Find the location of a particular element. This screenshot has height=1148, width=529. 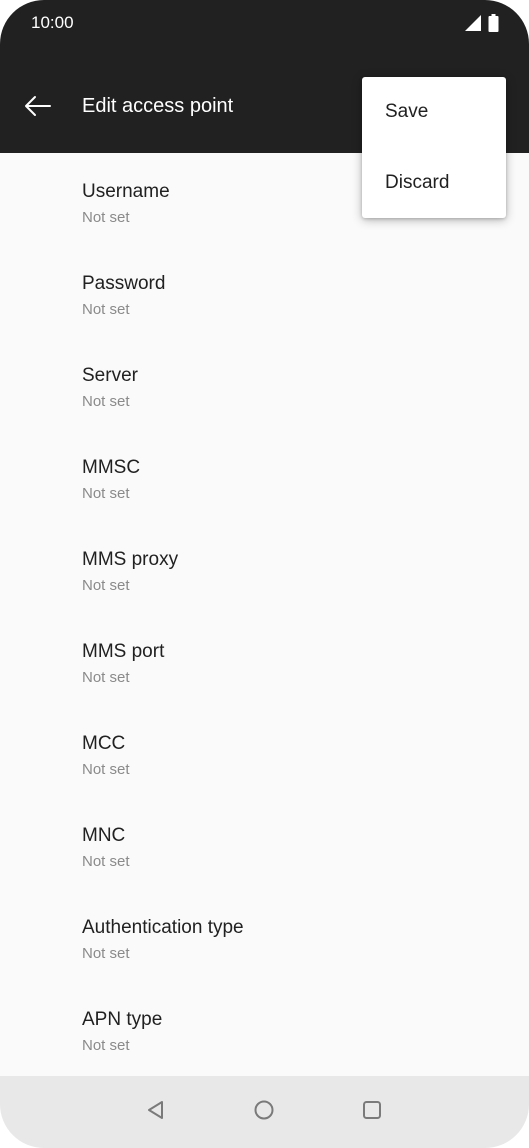

field-password: Password Not set is located at coordinates (264, 291).